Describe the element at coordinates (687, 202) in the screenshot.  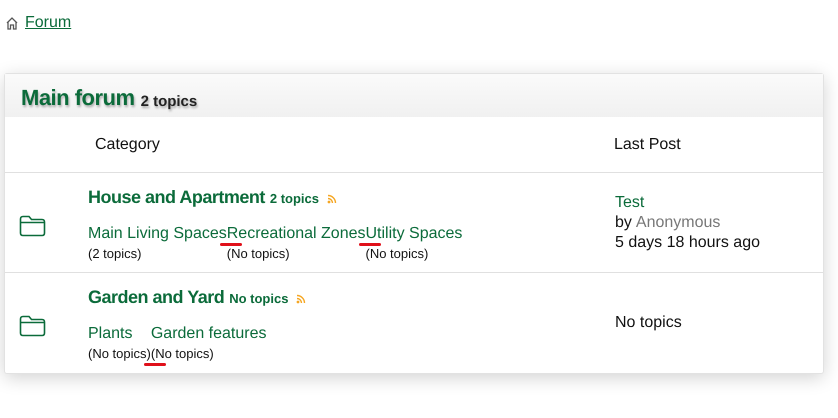
I see `post-link: Test` at that location.